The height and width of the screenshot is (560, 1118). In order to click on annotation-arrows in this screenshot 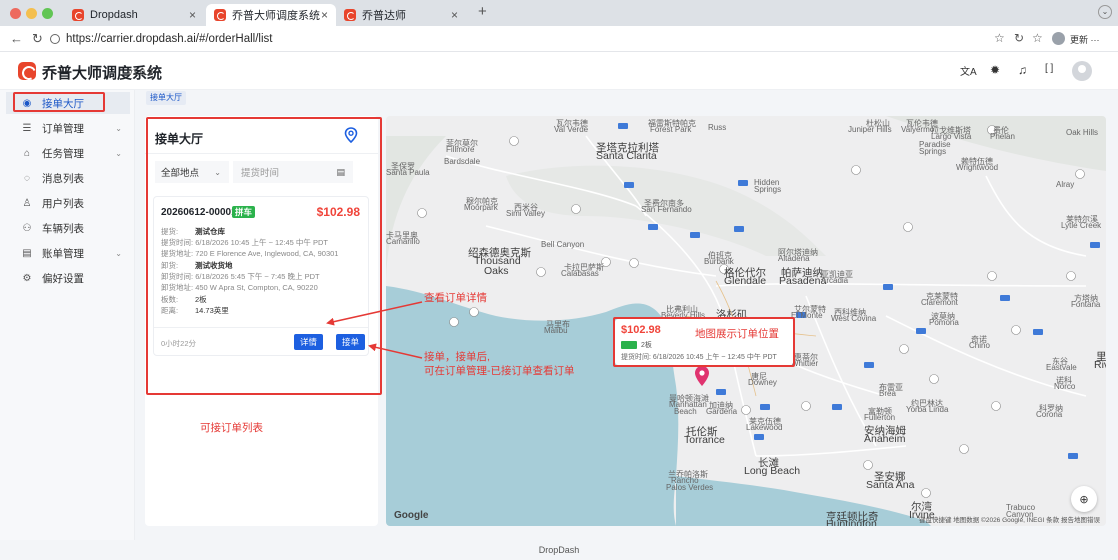, I will do `click(374, 330)`.